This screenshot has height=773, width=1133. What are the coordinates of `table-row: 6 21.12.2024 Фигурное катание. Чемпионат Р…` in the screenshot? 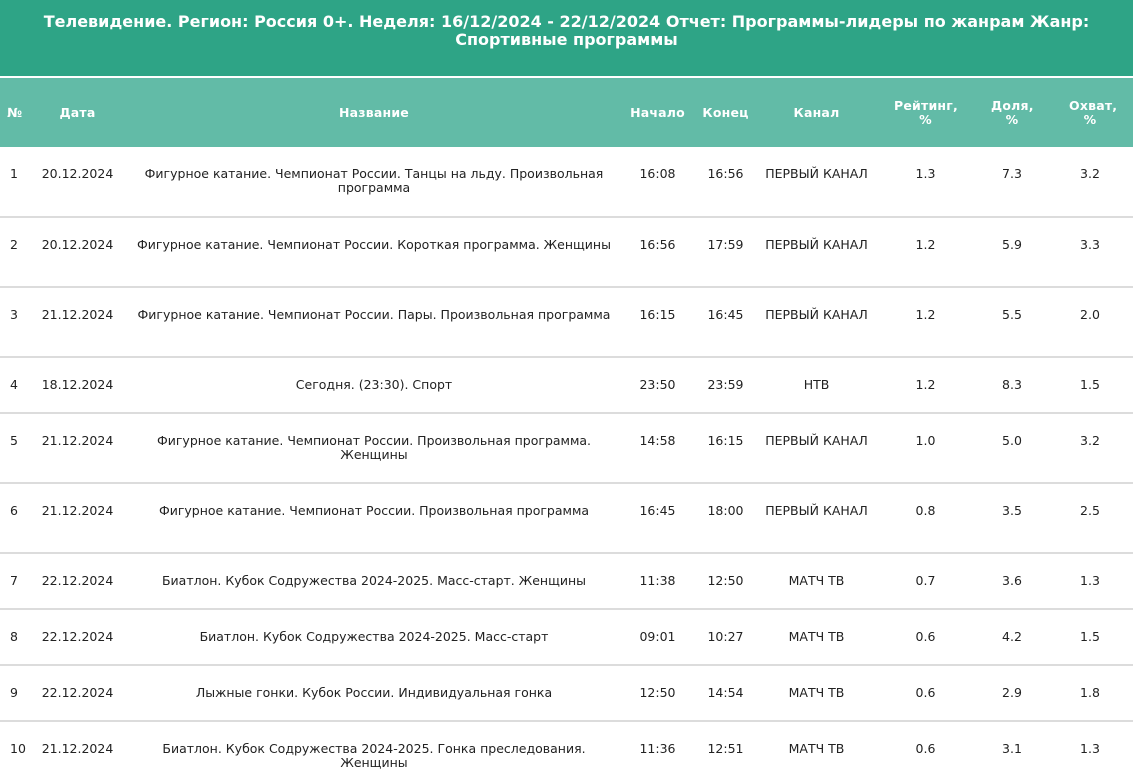 It's located at (566, 518).